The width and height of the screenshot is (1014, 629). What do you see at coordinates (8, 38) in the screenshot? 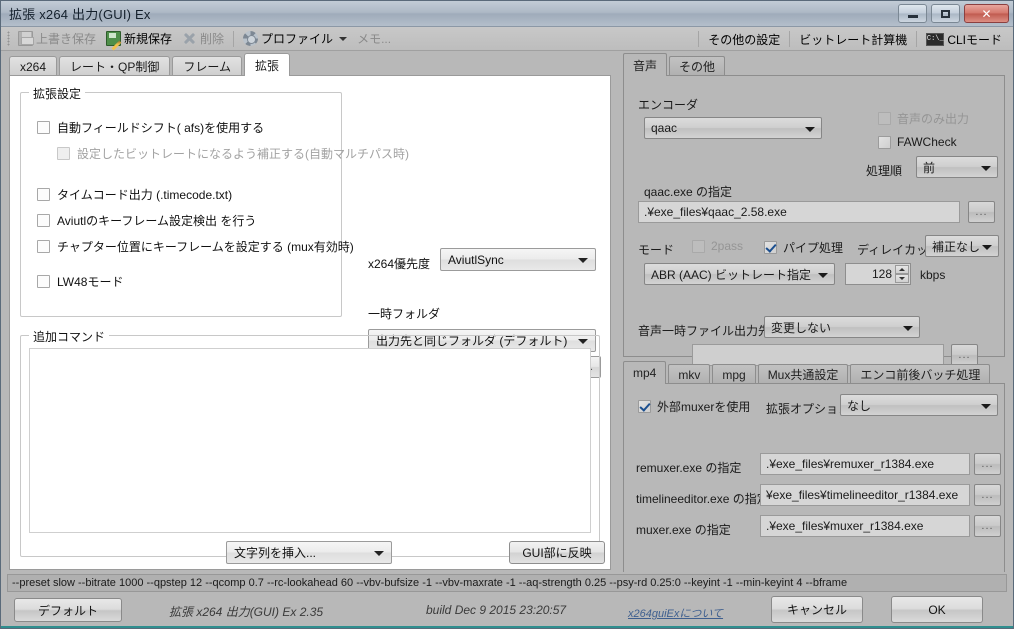
I see `toolbar-grip` at bounding box center [8, 38].